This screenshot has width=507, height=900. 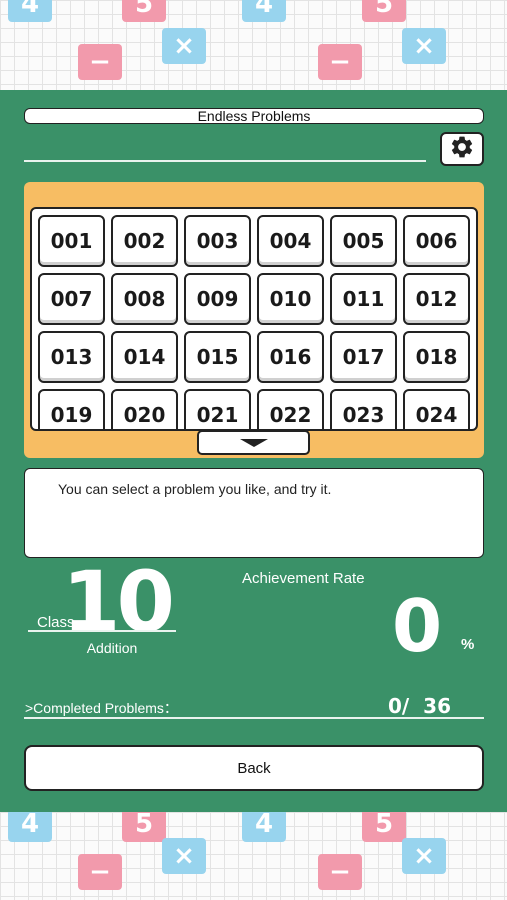 I want to click on problem-button: 005, so click(x=363, y=241).